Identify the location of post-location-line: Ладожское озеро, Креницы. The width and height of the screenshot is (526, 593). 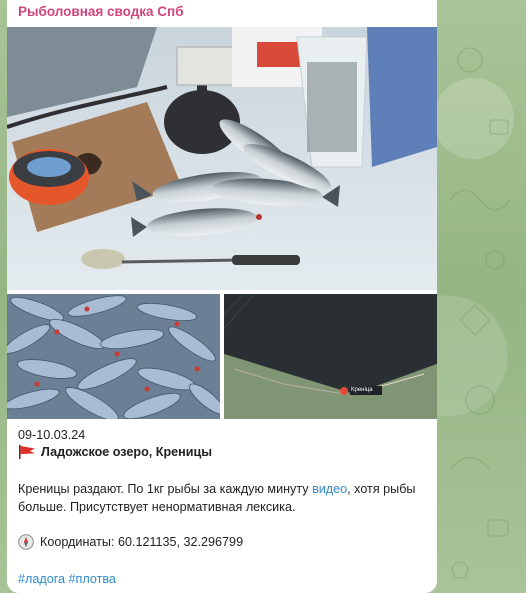
(115, 452).